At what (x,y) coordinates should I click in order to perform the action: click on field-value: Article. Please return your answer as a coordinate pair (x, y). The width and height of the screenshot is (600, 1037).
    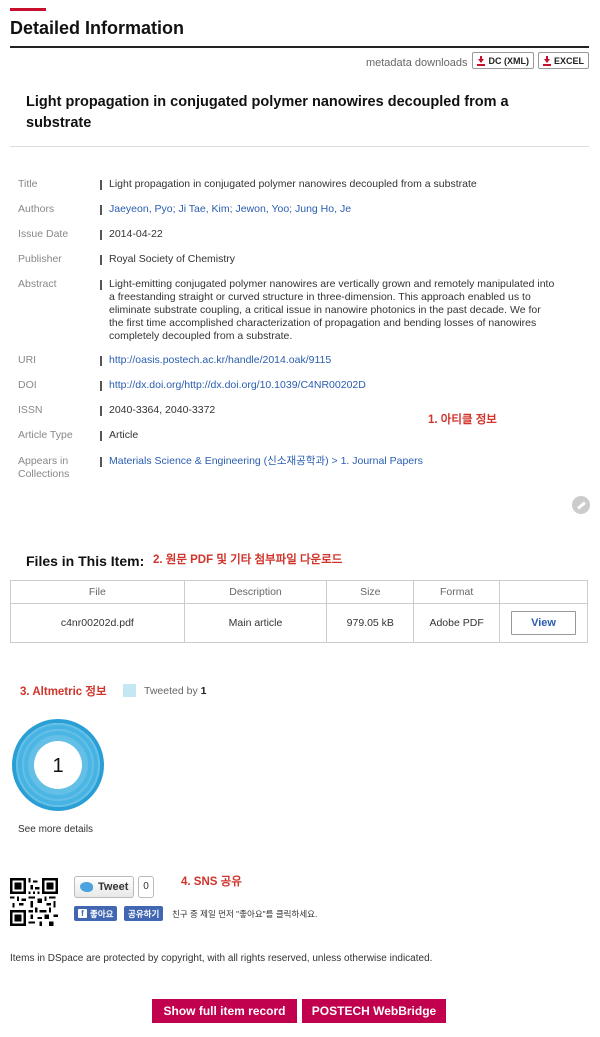
    Looking at the image, I should click on (124, 435).